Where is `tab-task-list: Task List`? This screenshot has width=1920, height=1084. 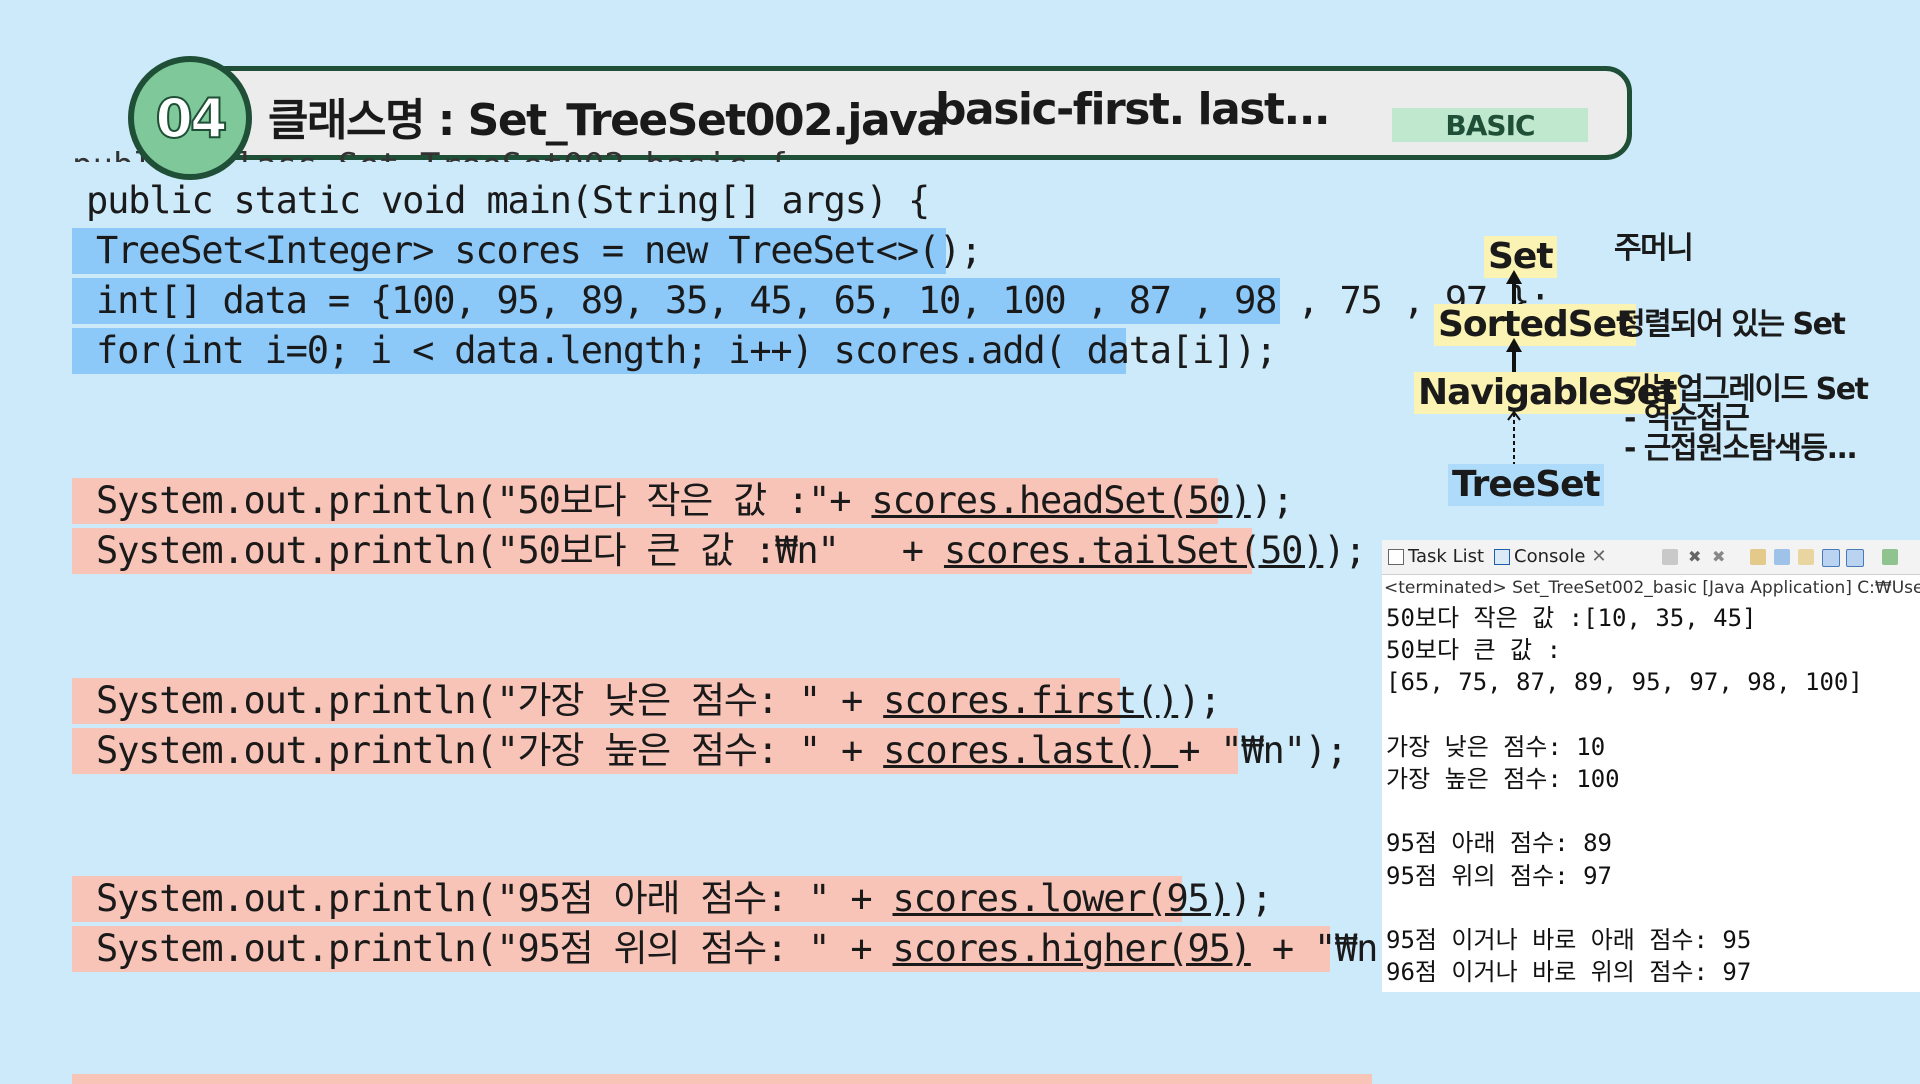
tab-task-list: Task List is located at coordinates (1436, 556).